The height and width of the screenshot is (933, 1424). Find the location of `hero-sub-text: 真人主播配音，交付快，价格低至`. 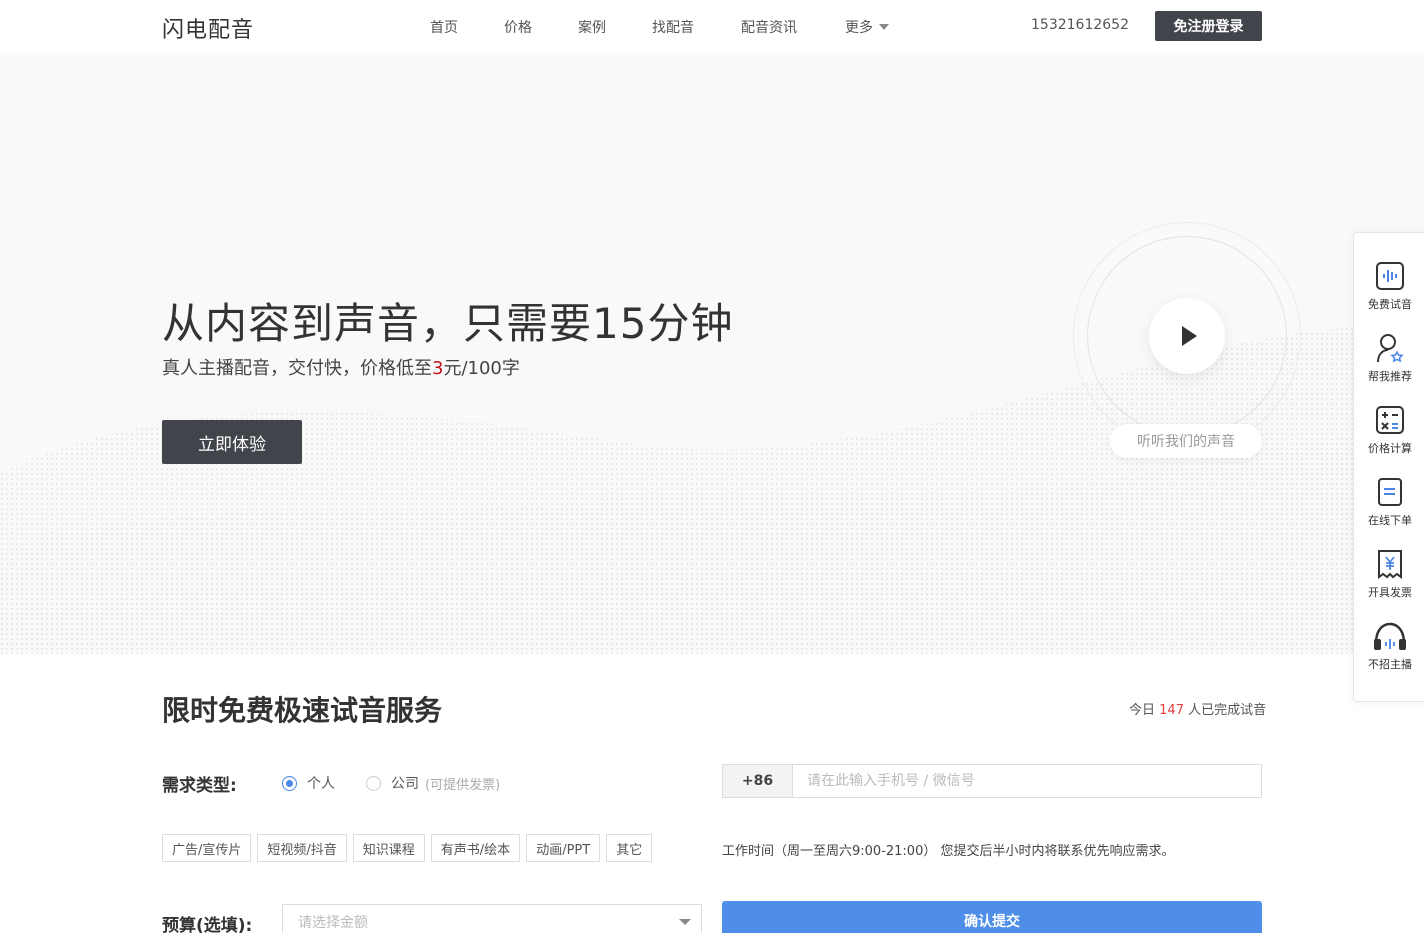

hero-sub-text: 真人主播配音，交付快，价格低至 is located at coordinates (297, 368).